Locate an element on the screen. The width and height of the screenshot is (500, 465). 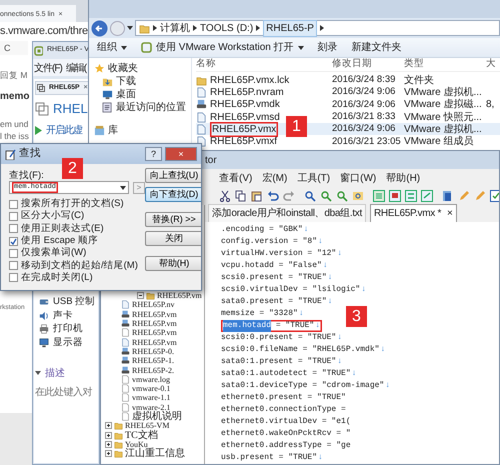
tree-item: vmware-0.1 is located at coordinates (151, 389).